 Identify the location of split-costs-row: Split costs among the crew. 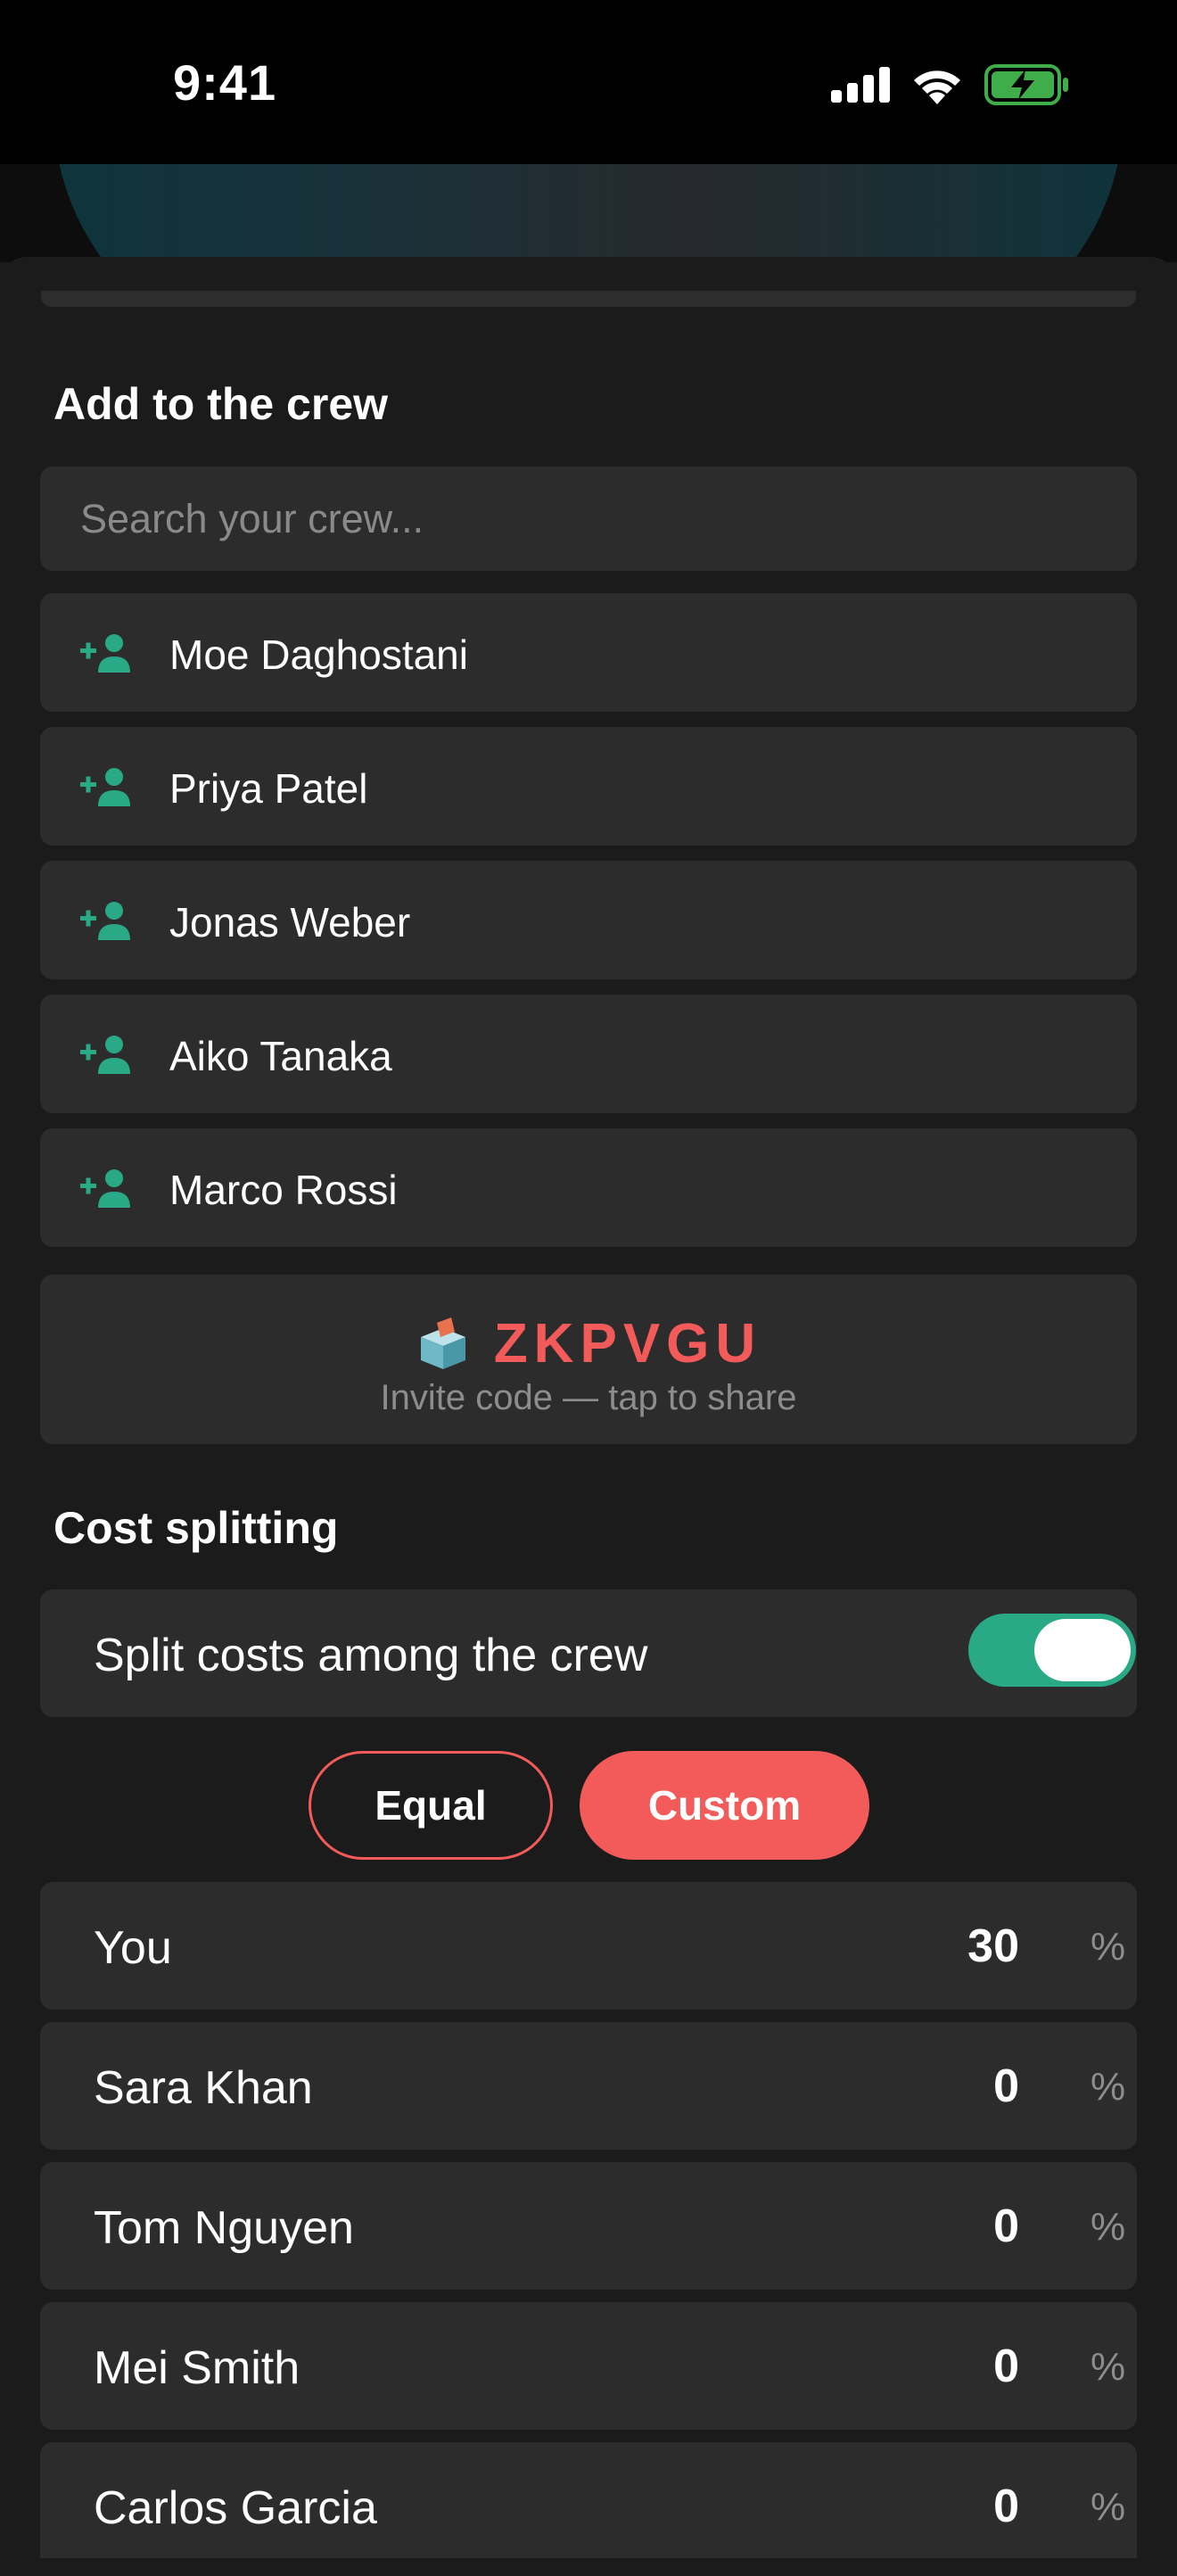
(588, 1653).